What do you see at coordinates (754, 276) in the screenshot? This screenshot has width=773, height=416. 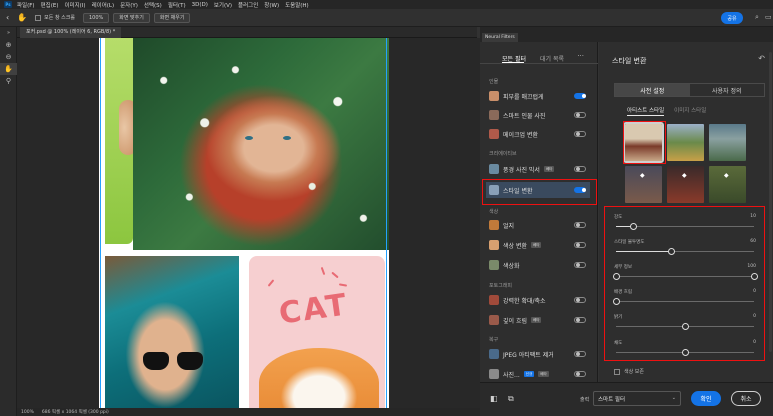 I see `slider-knob-end` at bounding box center [754, 276].